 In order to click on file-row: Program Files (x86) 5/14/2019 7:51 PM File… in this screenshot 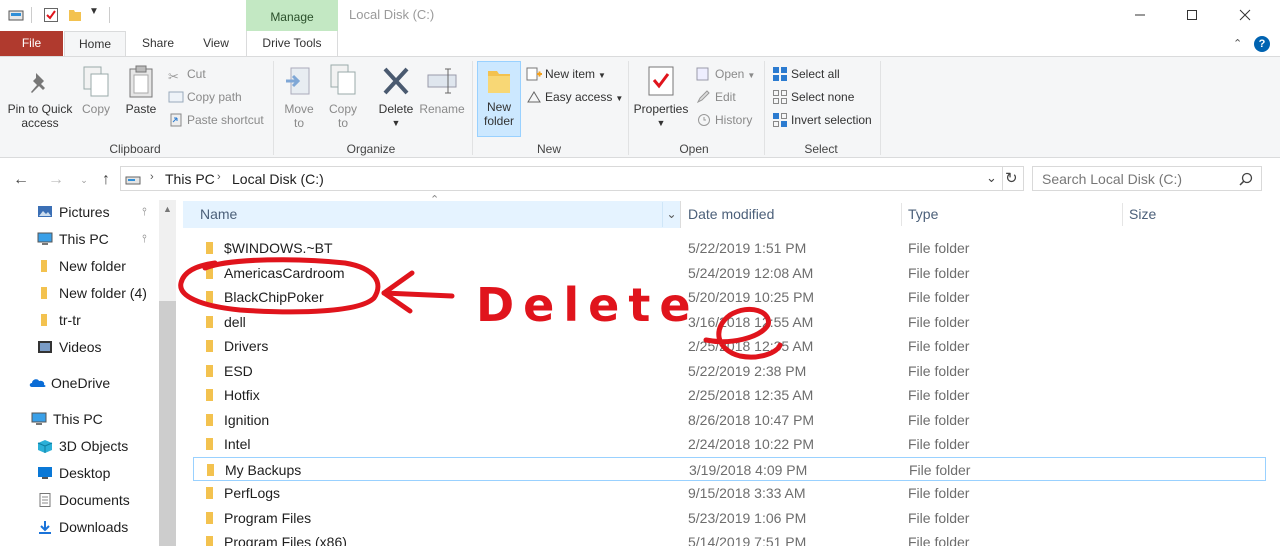, I will do `click(729, 538)`.